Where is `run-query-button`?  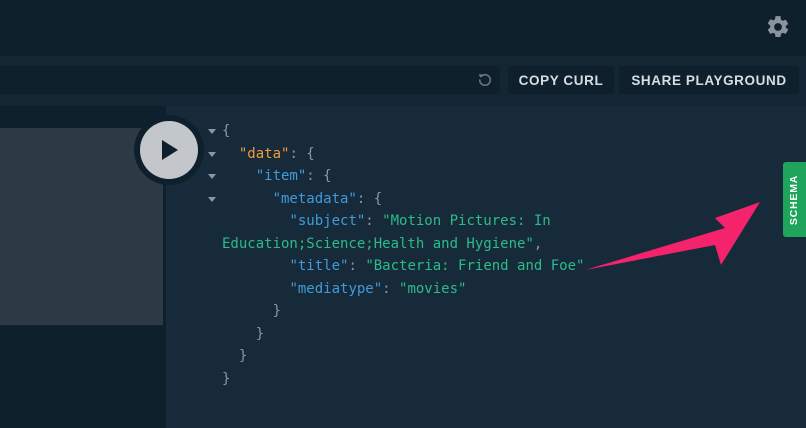
run-query-button is located at coordinates (169, 150).